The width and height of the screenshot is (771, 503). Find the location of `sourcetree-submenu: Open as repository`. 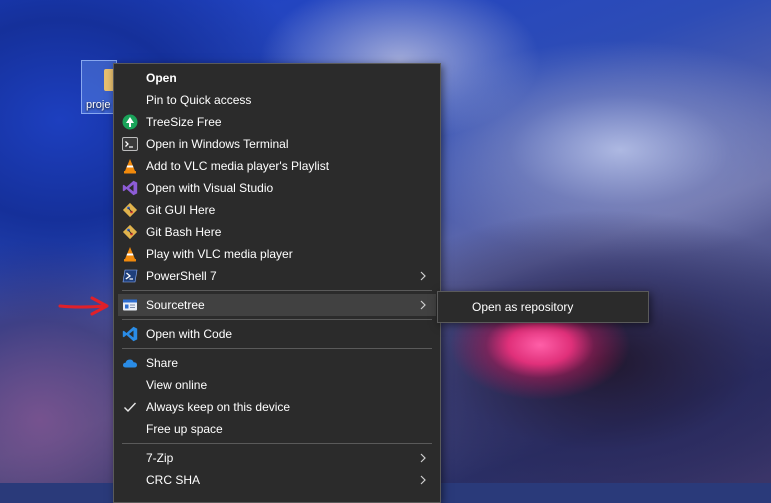

sourcetree-submenu: Open as repository is located at coordinates (543, 307).